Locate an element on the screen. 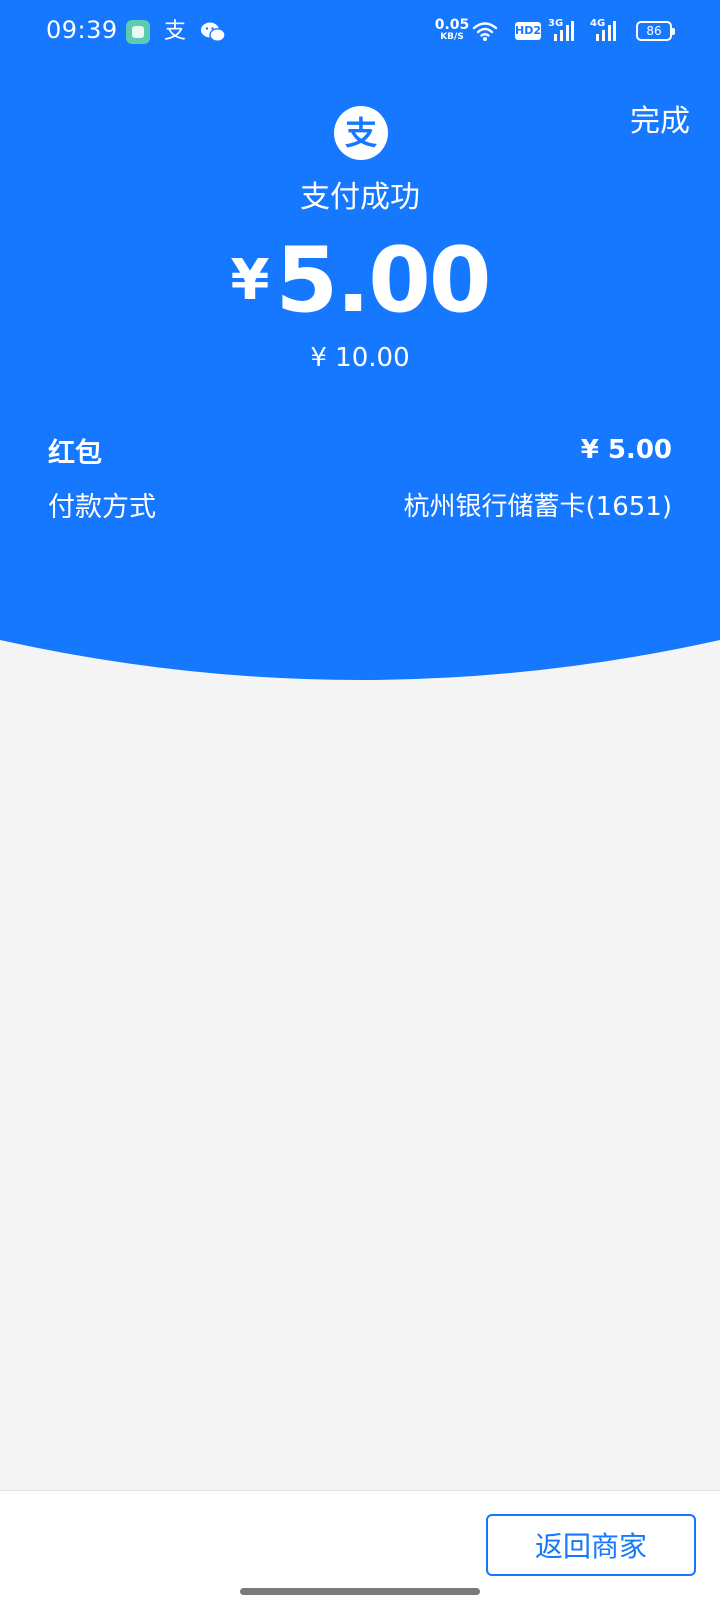 This screenshot has height=1600, width=720. notification-icons: 支 is located at coordinates (176, 32).